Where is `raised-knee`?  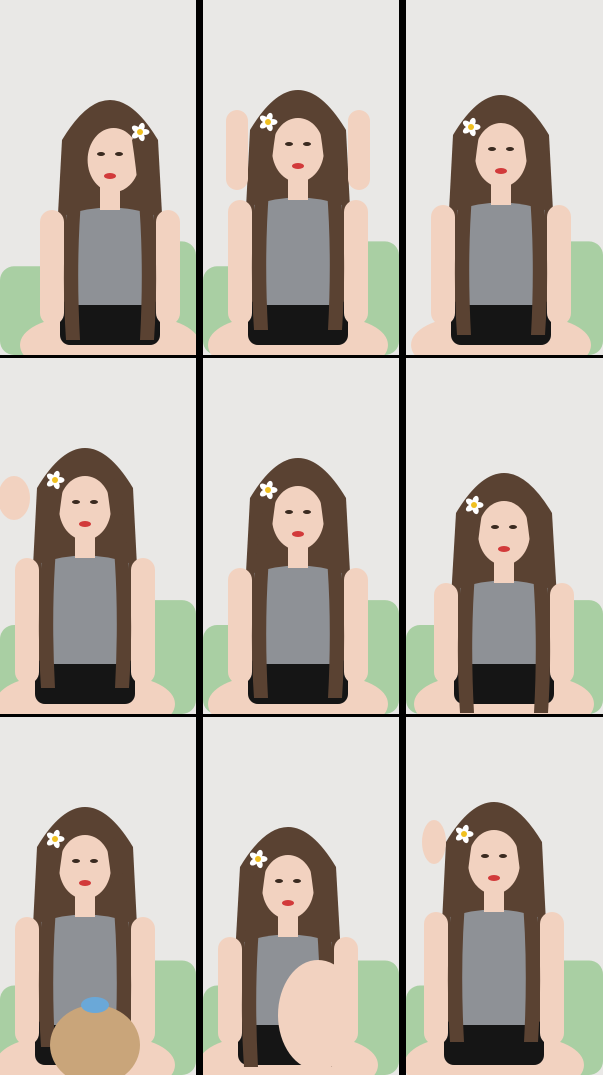 raised-knee is located at coordinates (318, 1015).